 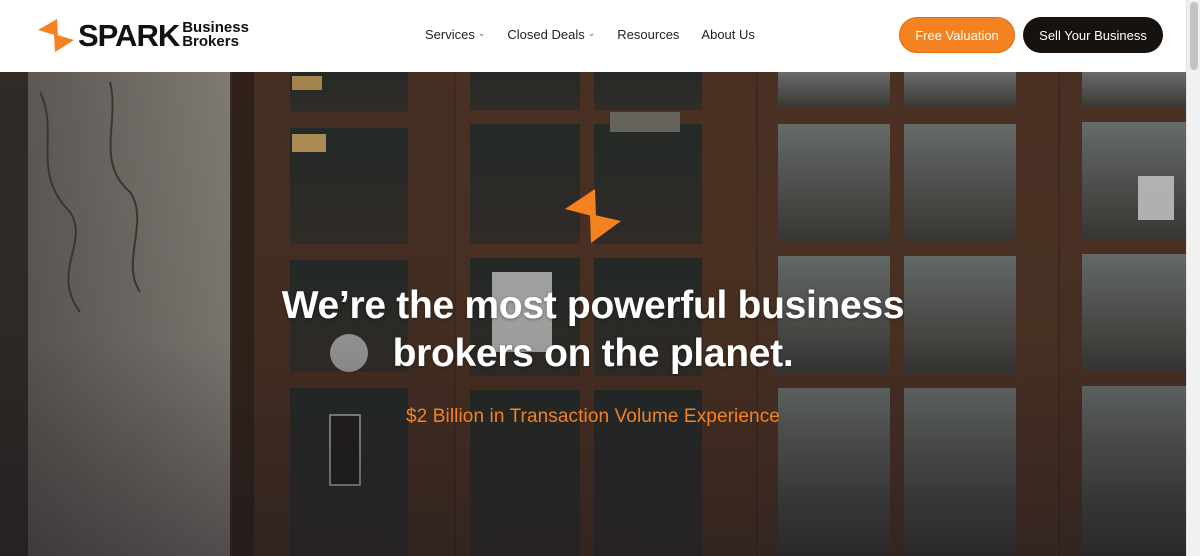 What do you see at coordinates (593, 353) in the screenshot?
I see `hero-headline-line2: brokers on the planet.` at bounding box center [593, 353].